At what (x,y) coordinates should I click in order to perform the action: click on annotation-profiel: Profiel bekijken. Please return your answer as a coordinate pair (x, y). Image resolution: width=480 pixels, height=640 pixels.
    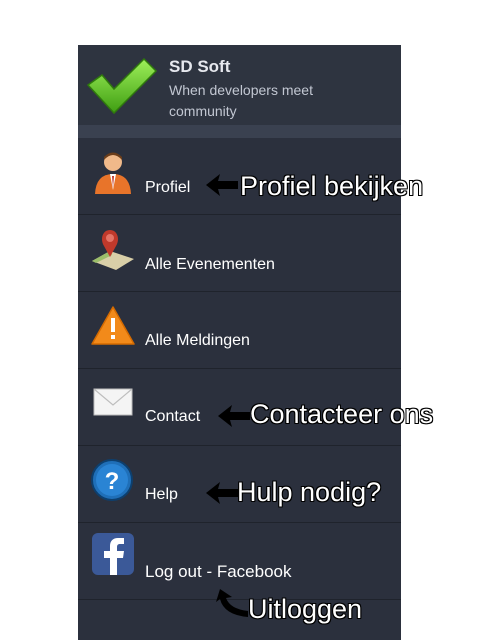
    Looking at the image, I should click on (332, 186).